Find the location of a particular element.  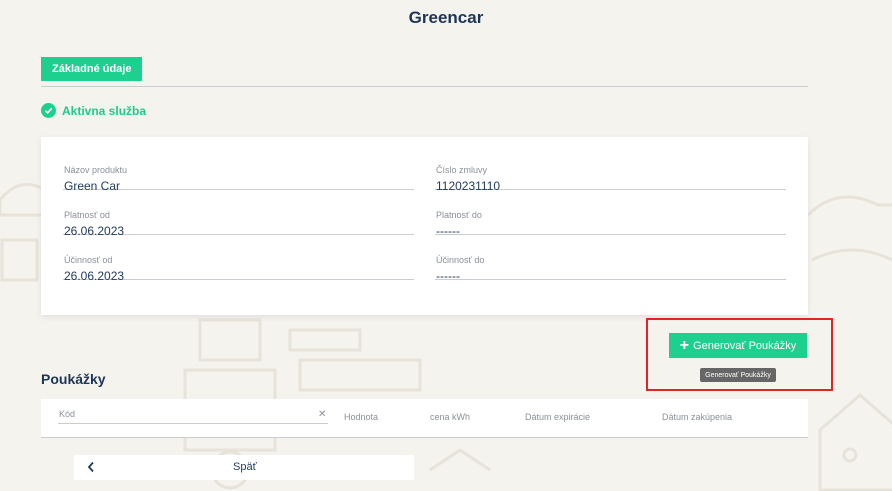

valid-from-field: Platnosť od 26.06.2023 is located at coordinates (238, 214).